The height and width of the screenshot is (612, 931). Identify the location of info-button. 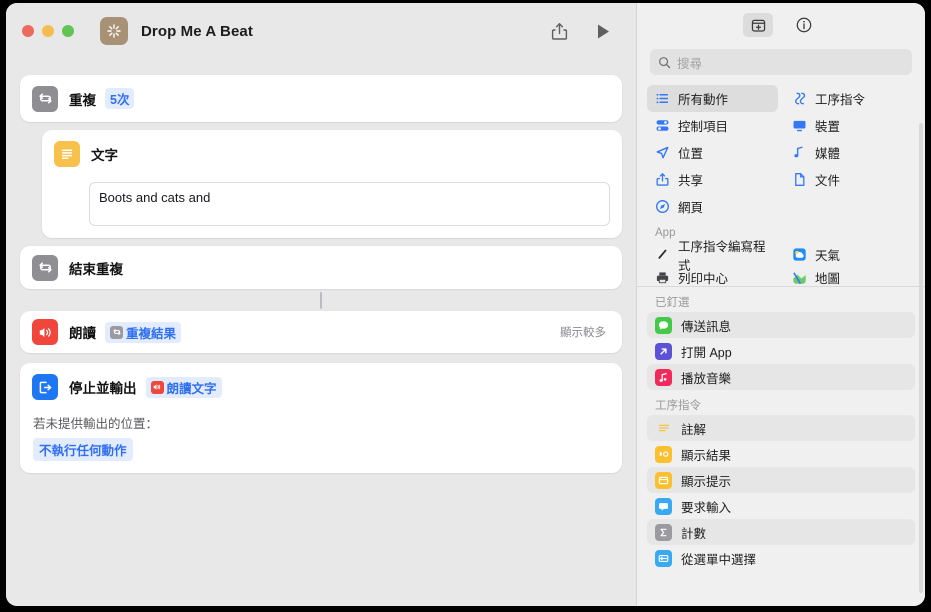
(804, 25).